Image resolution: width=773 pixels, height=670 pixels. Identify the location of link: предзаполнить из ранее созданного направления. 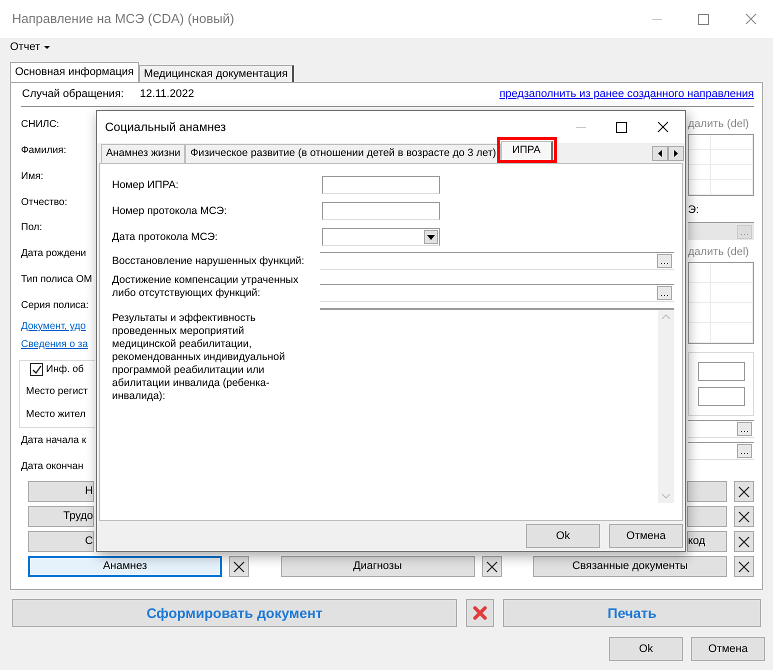
(626, 94).